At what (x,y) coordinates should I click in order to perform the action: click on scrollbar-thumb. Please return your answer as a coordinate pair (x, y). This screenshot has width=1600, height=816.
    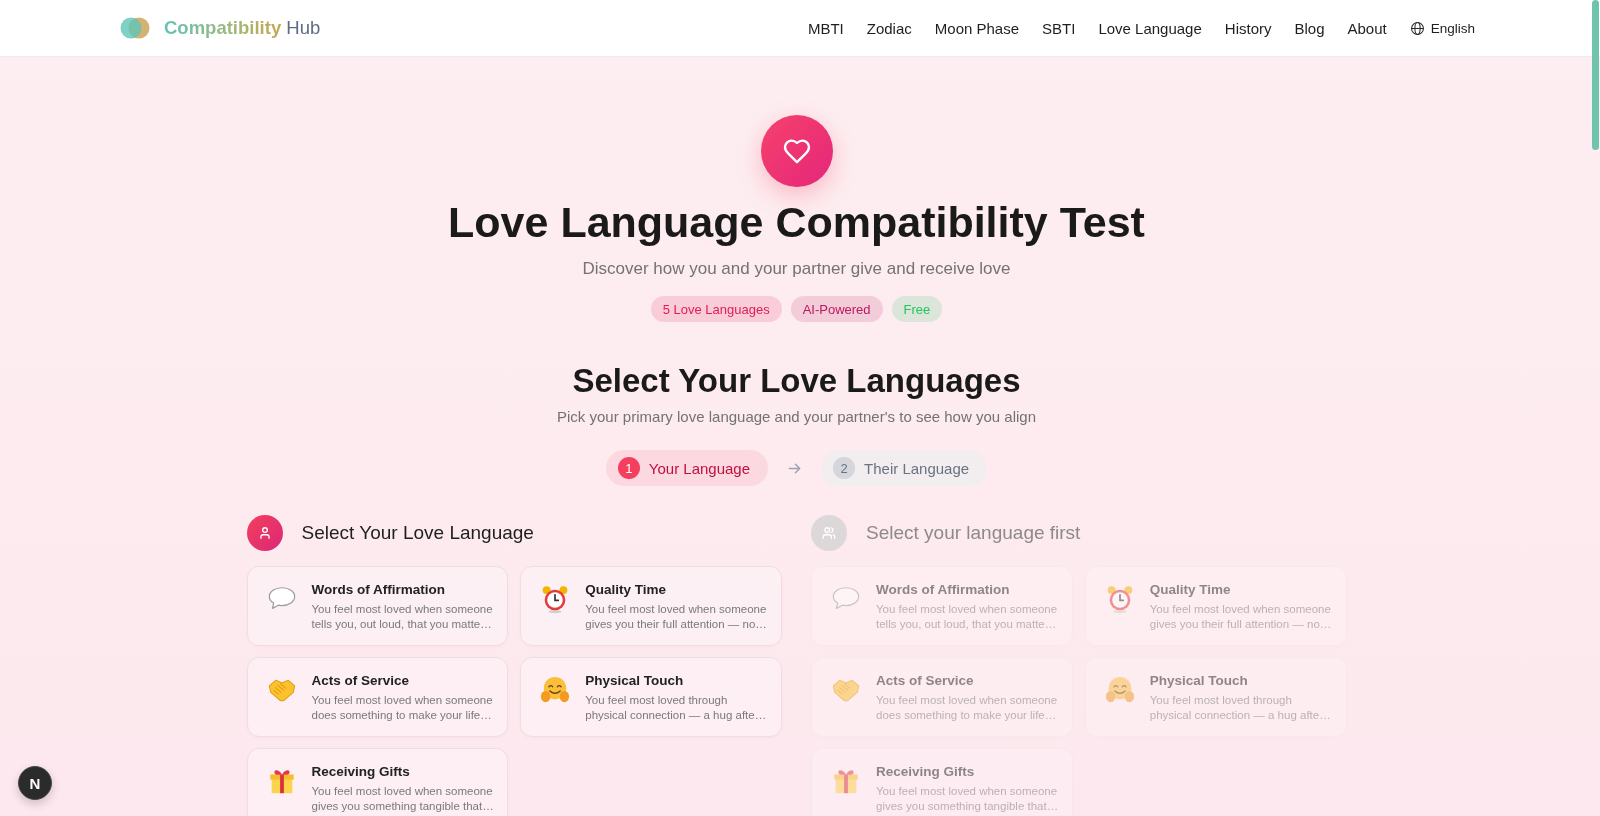
    Looking at the image, I should click on (1595, 75).